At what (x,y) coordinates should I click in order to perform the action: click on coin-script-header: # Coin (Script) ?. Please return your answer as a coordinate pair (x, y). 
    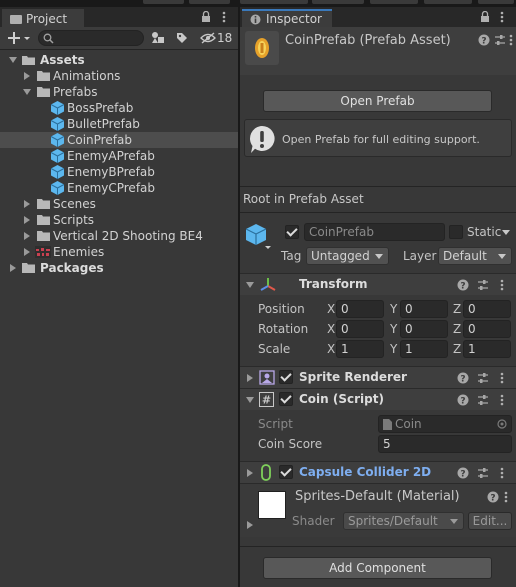
    Looking at the image, I should click on (378, 399).